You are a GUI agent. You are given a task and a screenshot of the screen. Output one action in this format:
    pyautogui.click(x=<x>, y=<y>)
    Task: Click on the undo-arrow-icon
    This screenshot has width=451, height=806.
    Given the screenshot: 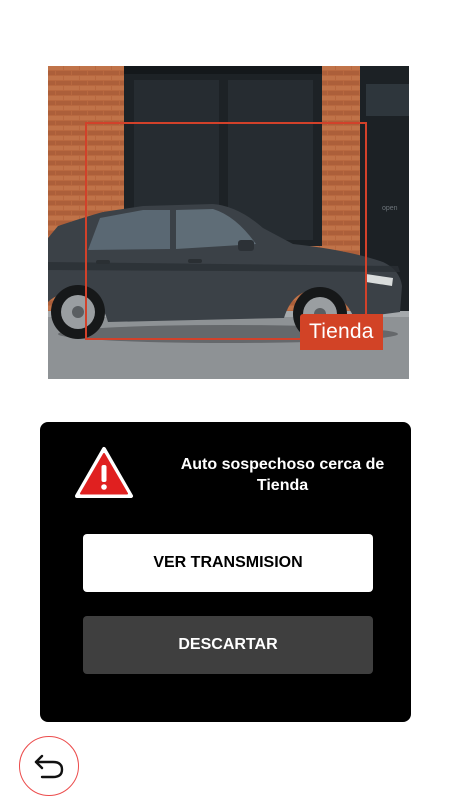 What is the action you would take?
    pyautogui.click(x=49, y=766)
    